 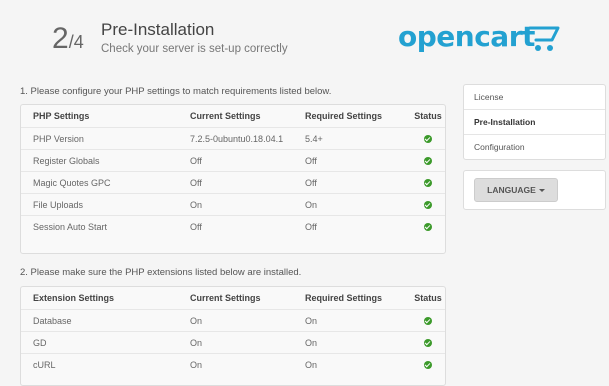 What do you see at coordinates (99, 160) in the screenshot?
I see `setting-name: Register Globals` at bounding box center [99, 160].